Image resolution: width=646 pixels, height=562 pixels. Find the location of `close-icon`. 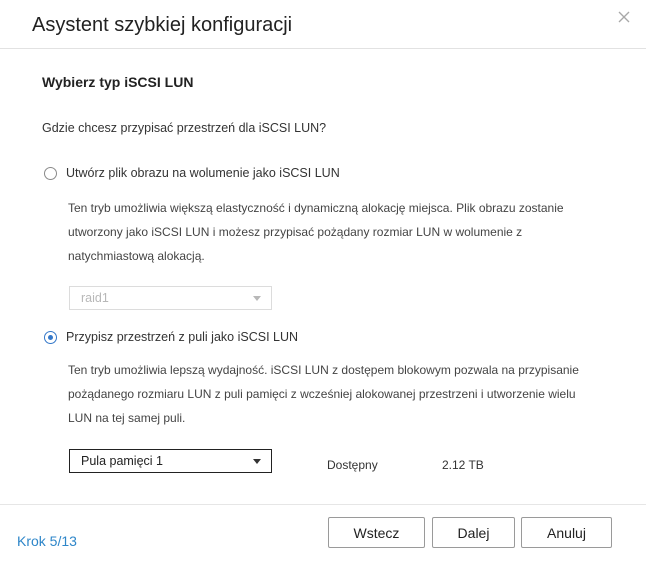

close-icon is located at coordinates (624, 17).